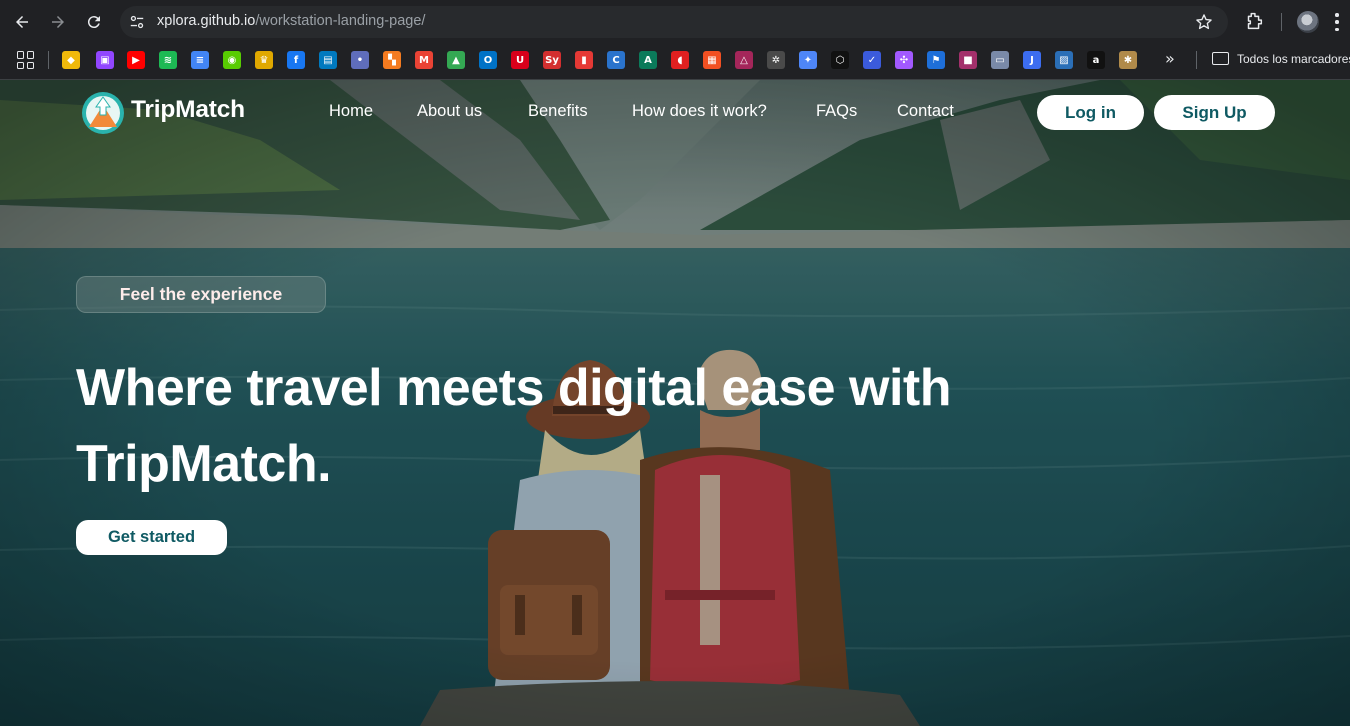 This screenshot has width=1350, height=726. Describe the element at coordinates (26, 60) in the screenshot. I see `apps-grid-icon` at that location.